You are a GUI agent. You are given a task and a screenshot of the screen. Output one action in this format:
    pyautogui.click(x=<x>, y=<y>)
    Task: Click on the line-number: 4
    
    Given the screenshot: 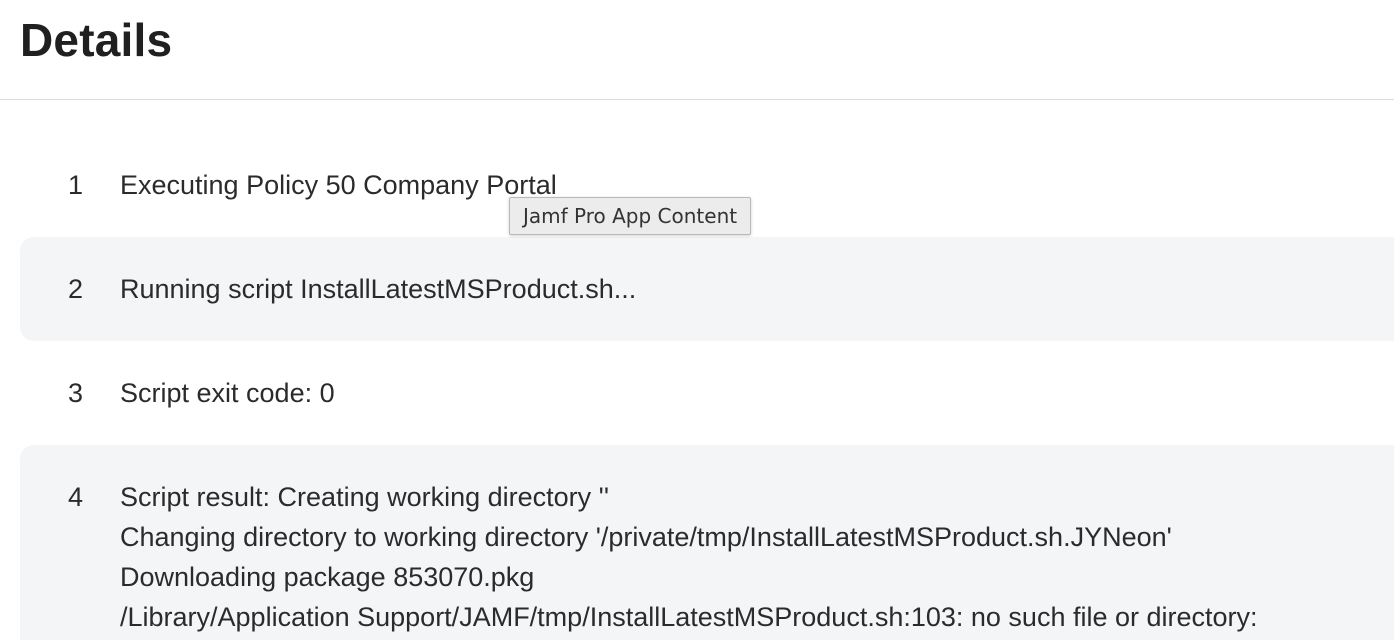 What is the action you would take?
    pyautogui.click(x=76, y=497)
    